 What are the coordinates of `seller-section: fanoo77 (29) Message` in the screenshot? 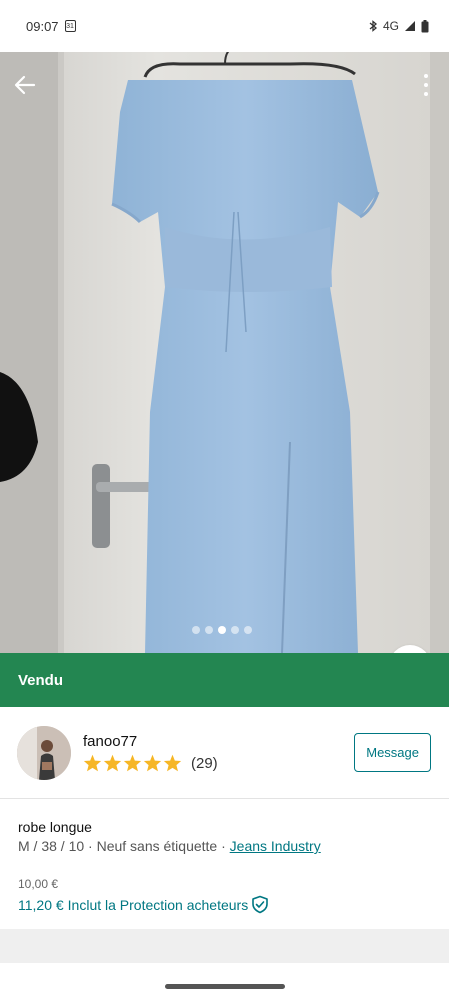 It's located at (224, 753).